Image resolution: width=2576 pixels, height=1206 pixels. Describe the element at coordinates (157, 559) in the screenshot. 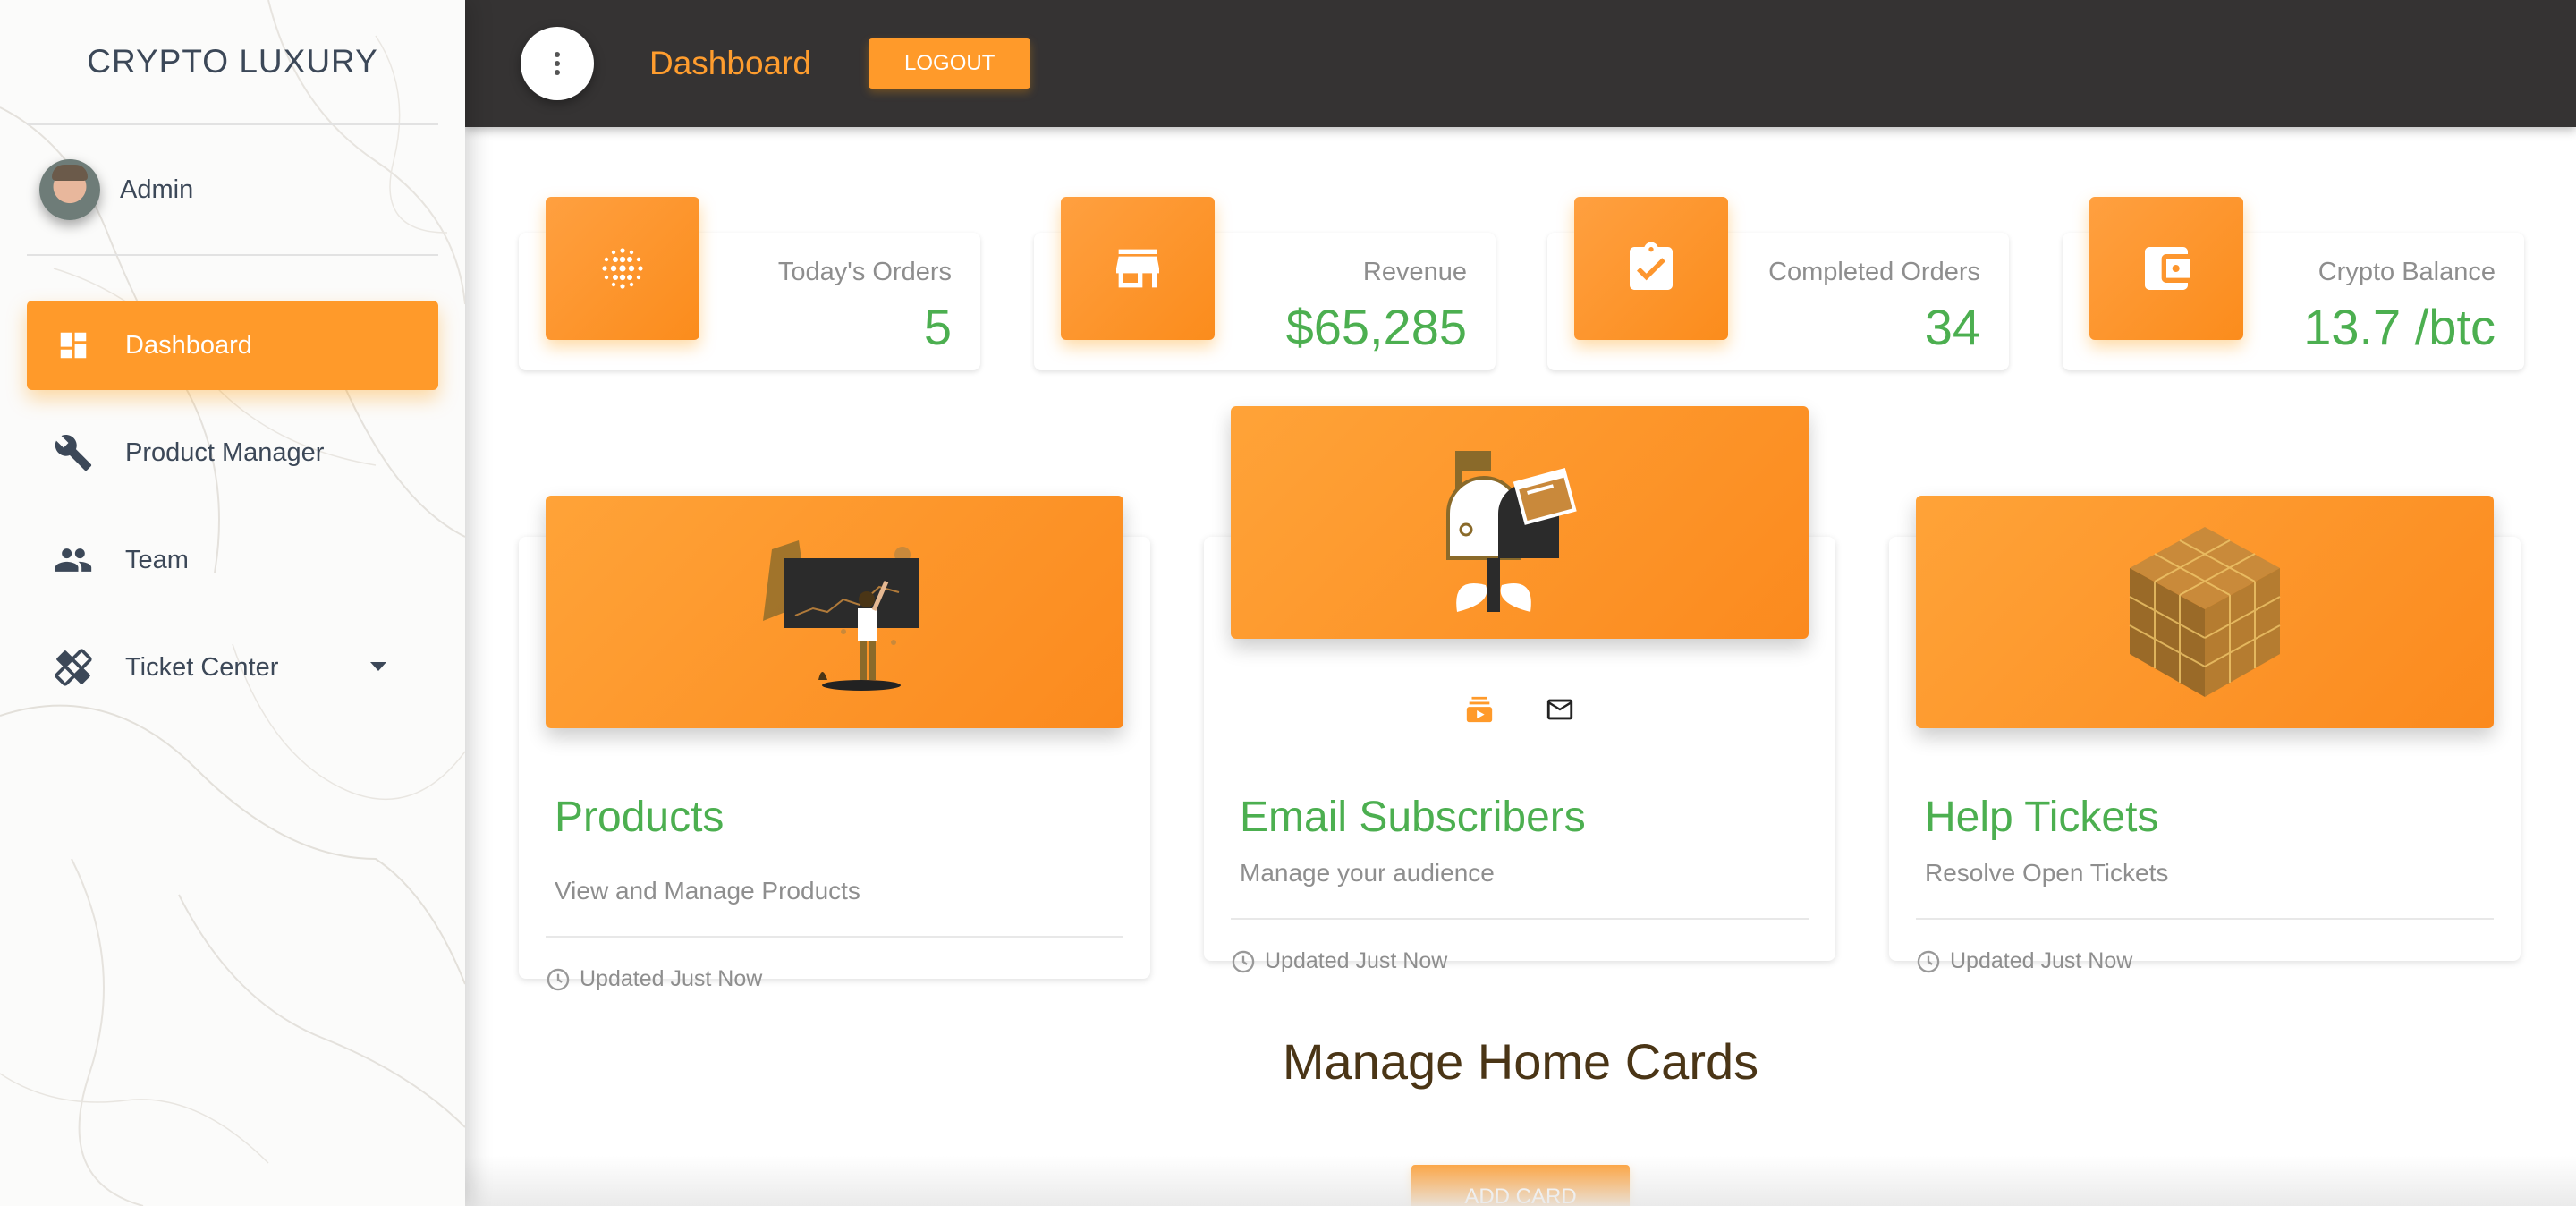

I see `sidebar-item-label: Team` at that location.